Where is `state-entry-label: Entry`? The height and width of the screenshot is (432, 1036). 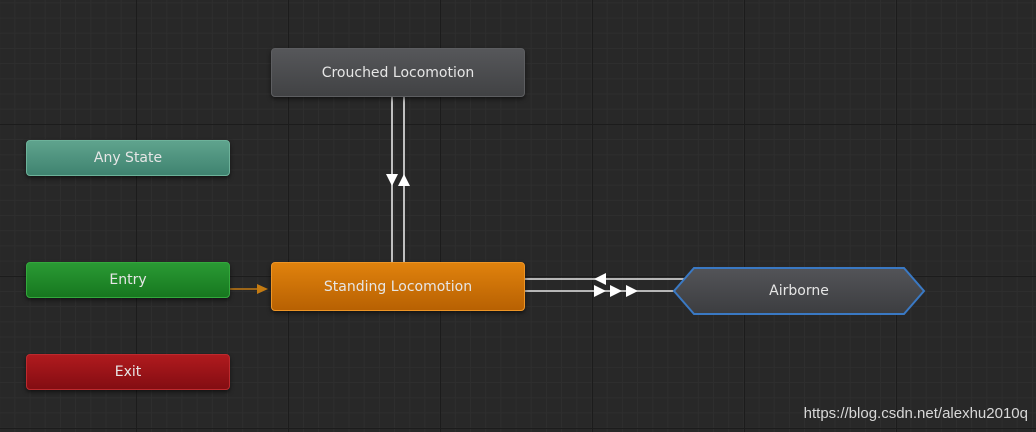
state-entry-label: Entry is located at coordinates (128, 280).